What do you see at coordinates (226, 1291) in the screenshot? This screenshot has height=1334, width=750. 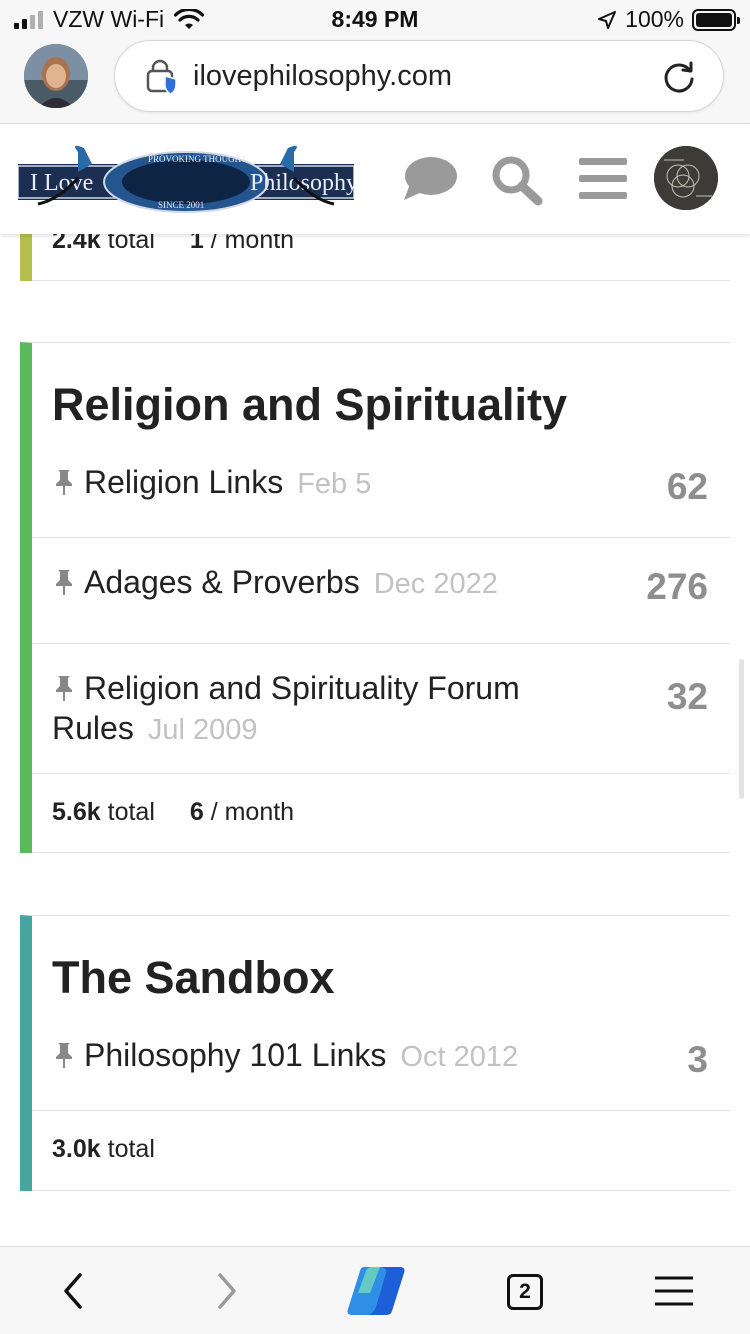 I see `chevron-right-icon` at bounding box center [226, 1291].